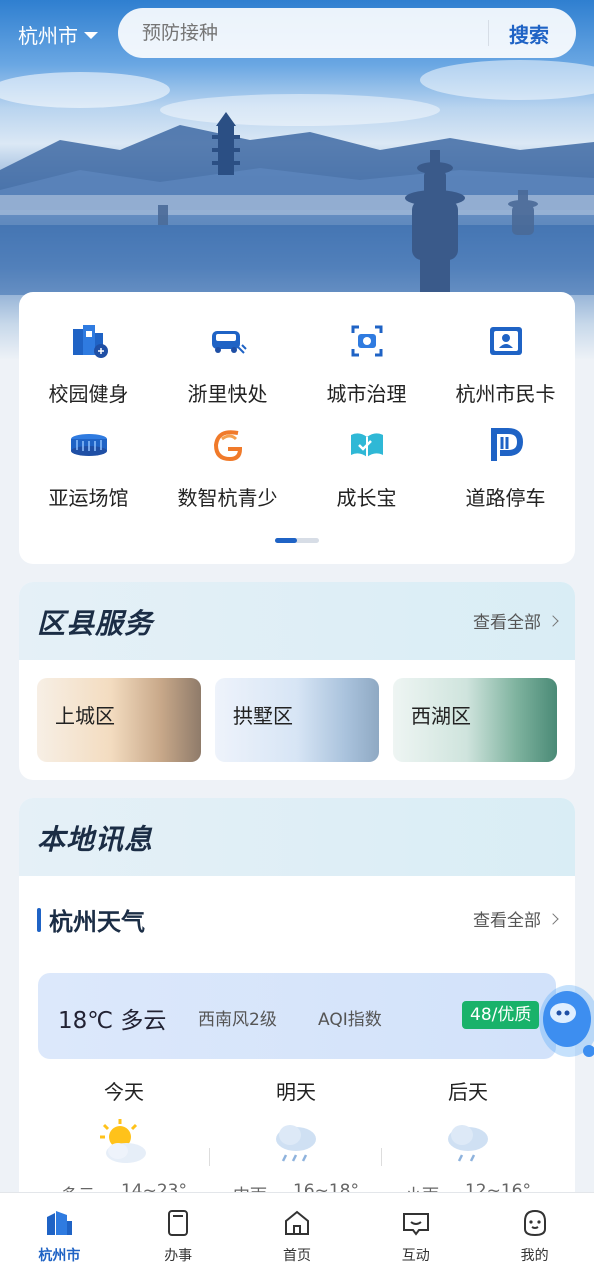  Describe the element at coordinates (415, 1224) in the screenshot. I see `chat-icon` at that location.